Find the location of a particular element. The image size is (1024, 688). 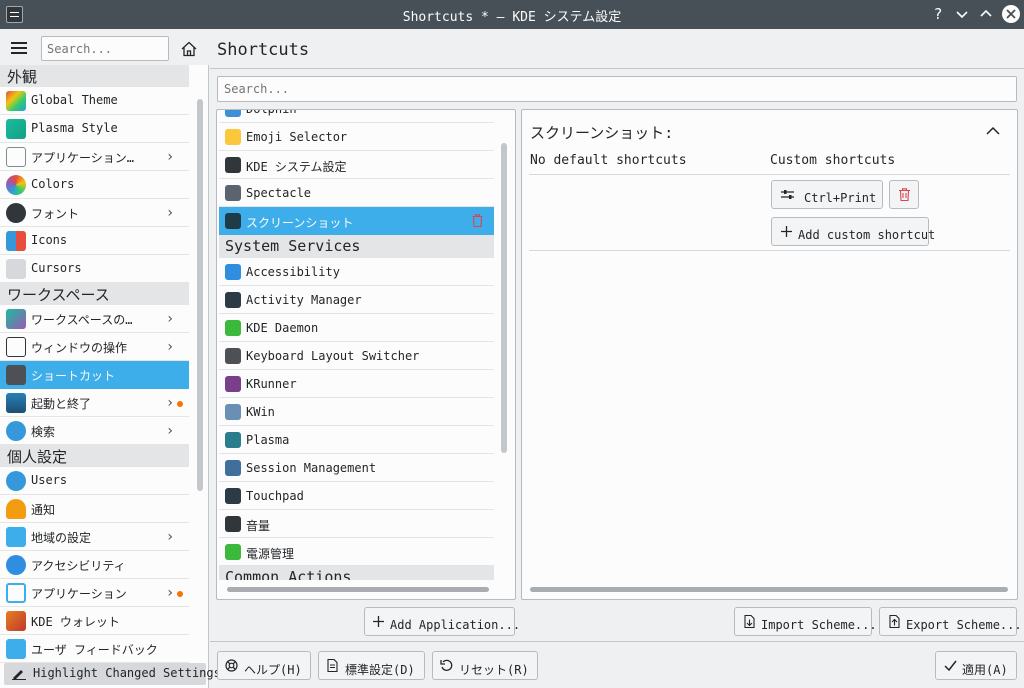

component-item: 音量 is located at coordinates (356, 524).